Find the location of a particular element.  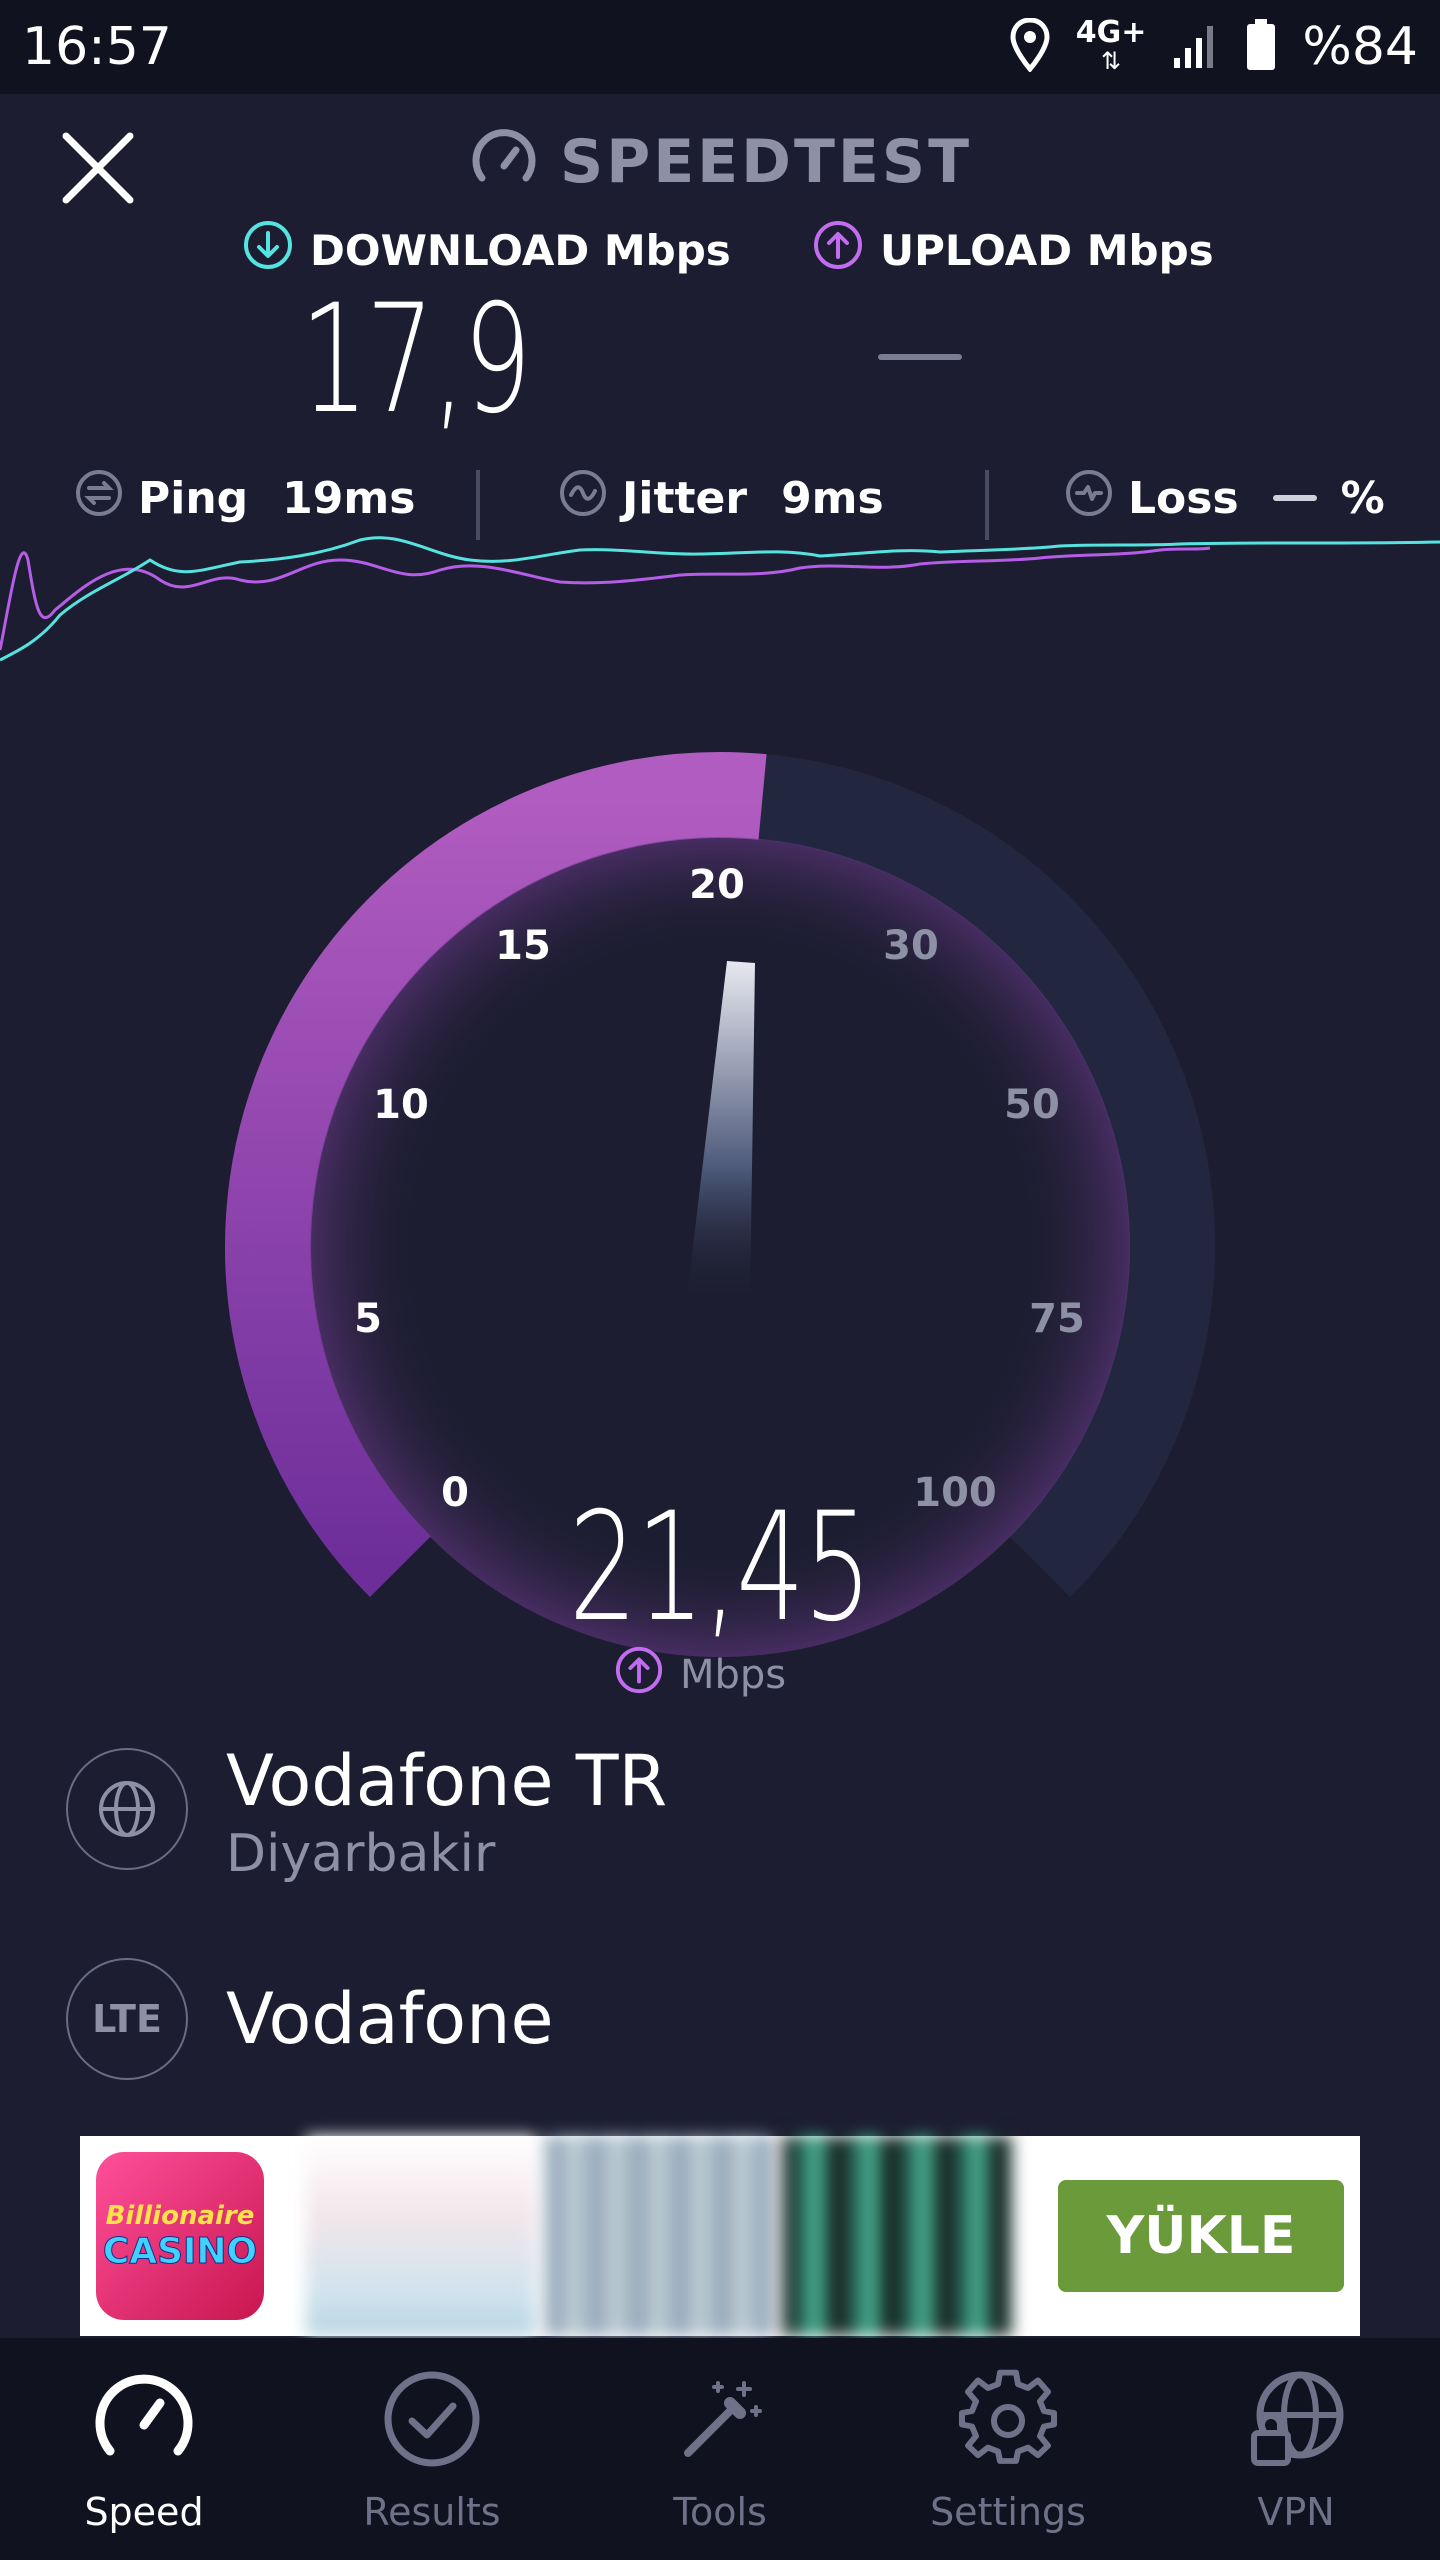

upload-label: UPLOAD Mbps is located at coordinates (1047, 250).